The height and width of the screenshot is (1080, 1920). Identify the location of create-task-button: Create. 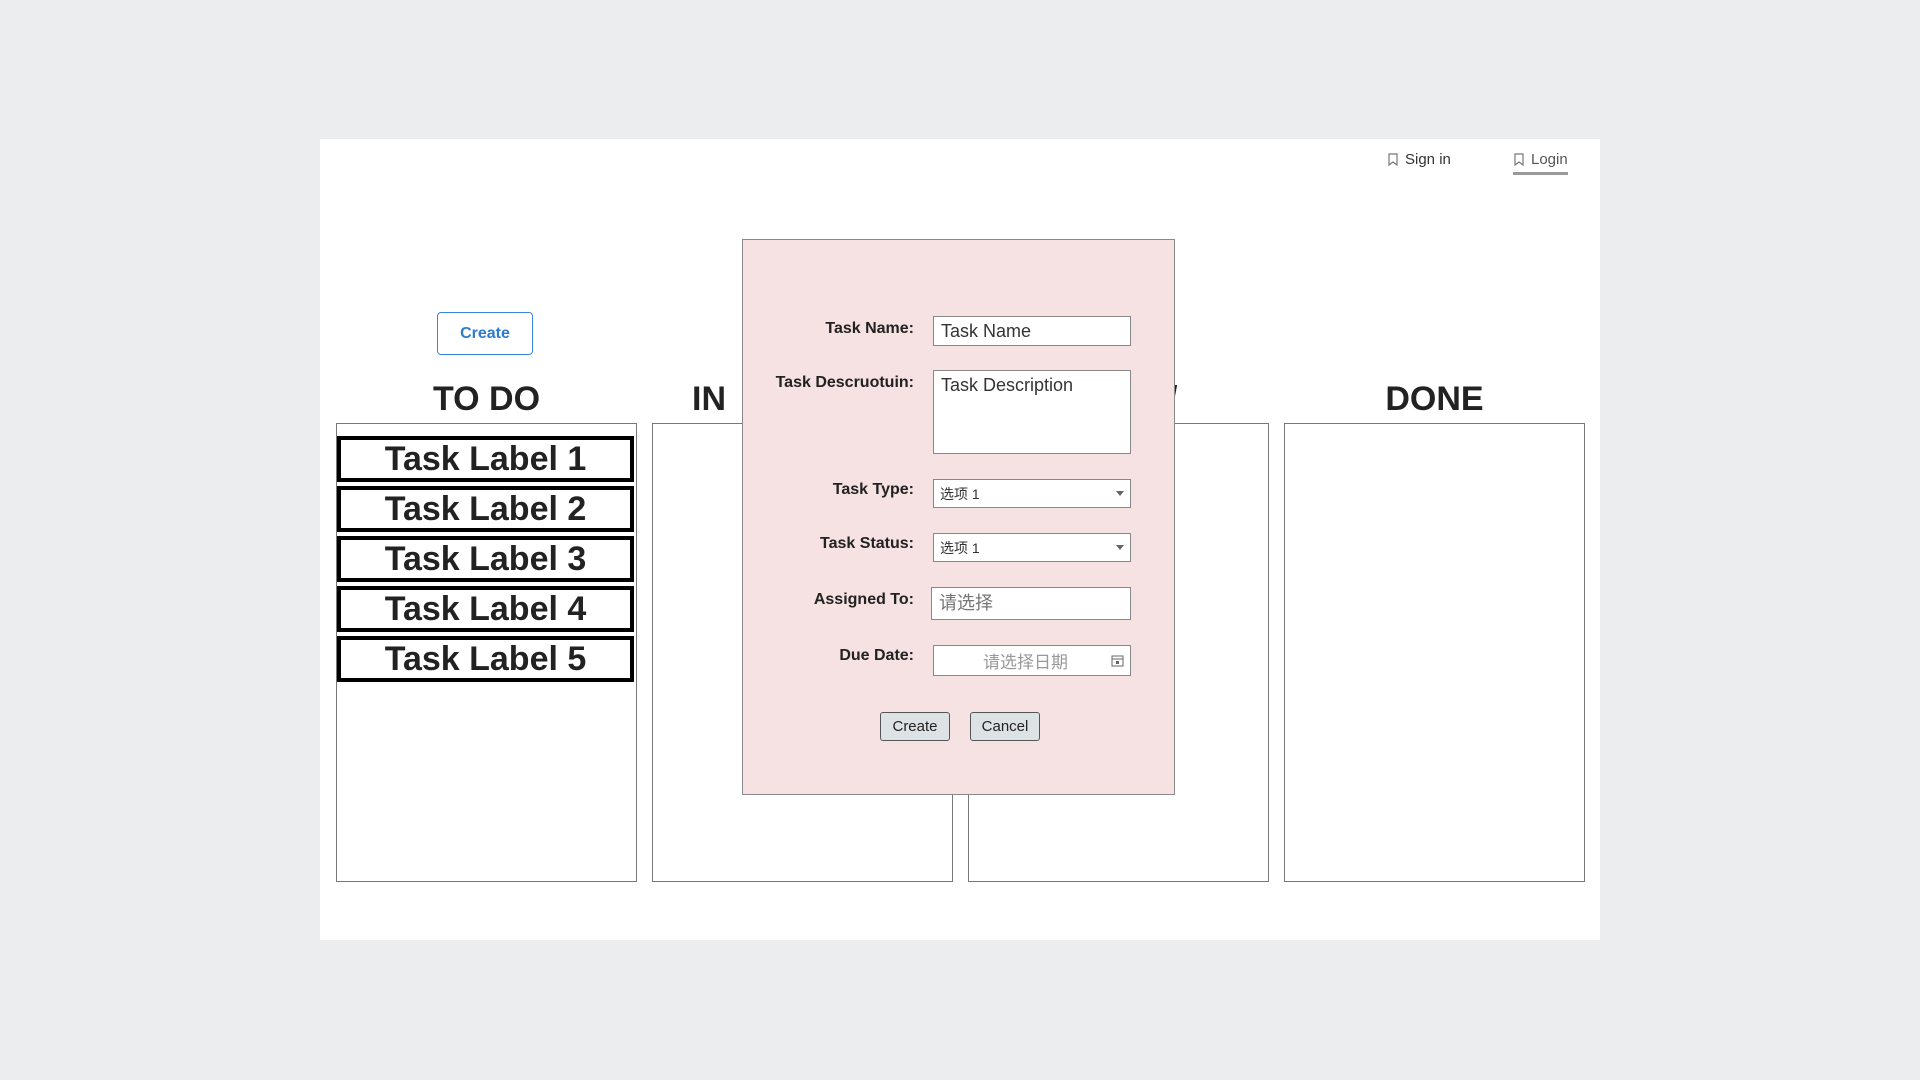
(485, 333).